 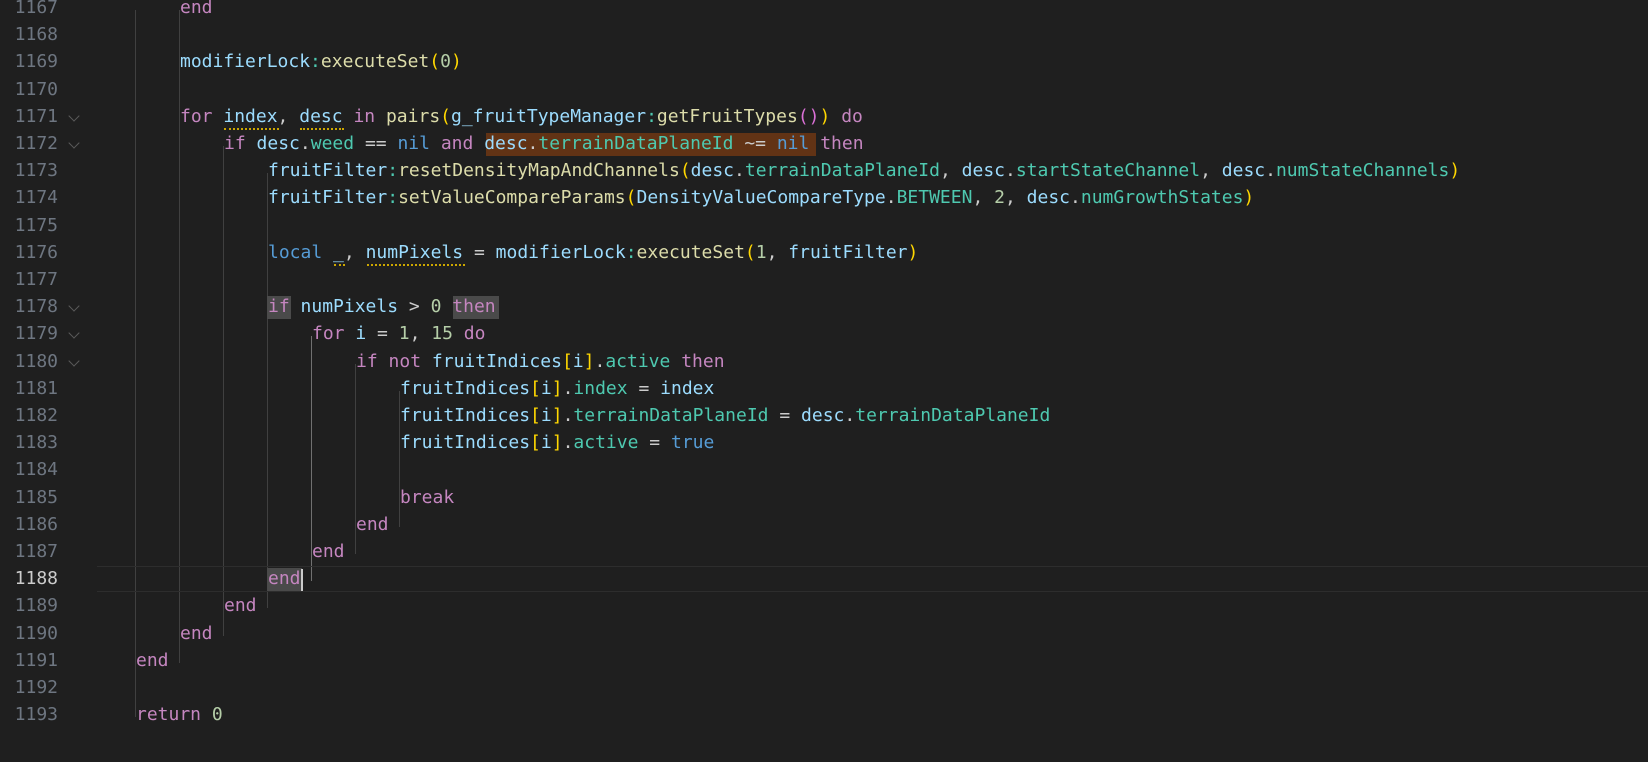 I want to click on code-line: 1186 end, so click(x=824, y=525).